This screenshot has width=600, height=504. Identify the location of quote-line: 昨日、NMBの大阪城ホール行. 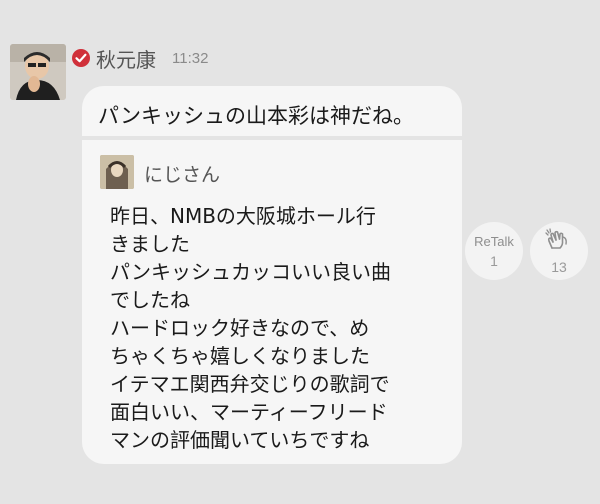
(243, 216).